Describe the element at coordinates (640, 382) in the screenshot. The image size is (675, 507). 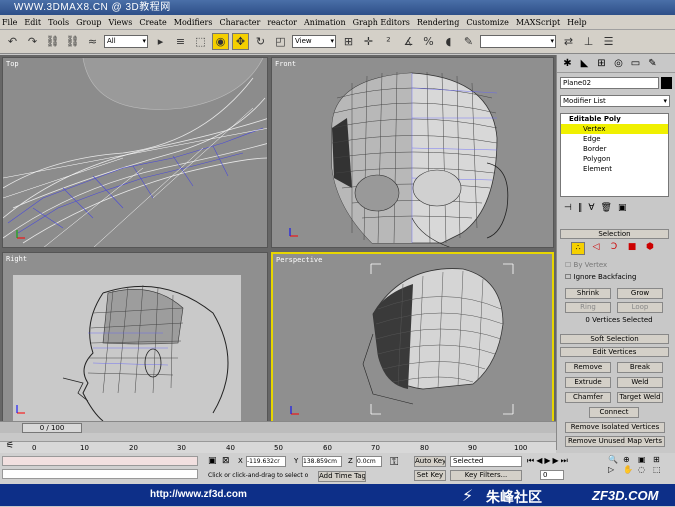
I see `weld-button: Weld` at that location.